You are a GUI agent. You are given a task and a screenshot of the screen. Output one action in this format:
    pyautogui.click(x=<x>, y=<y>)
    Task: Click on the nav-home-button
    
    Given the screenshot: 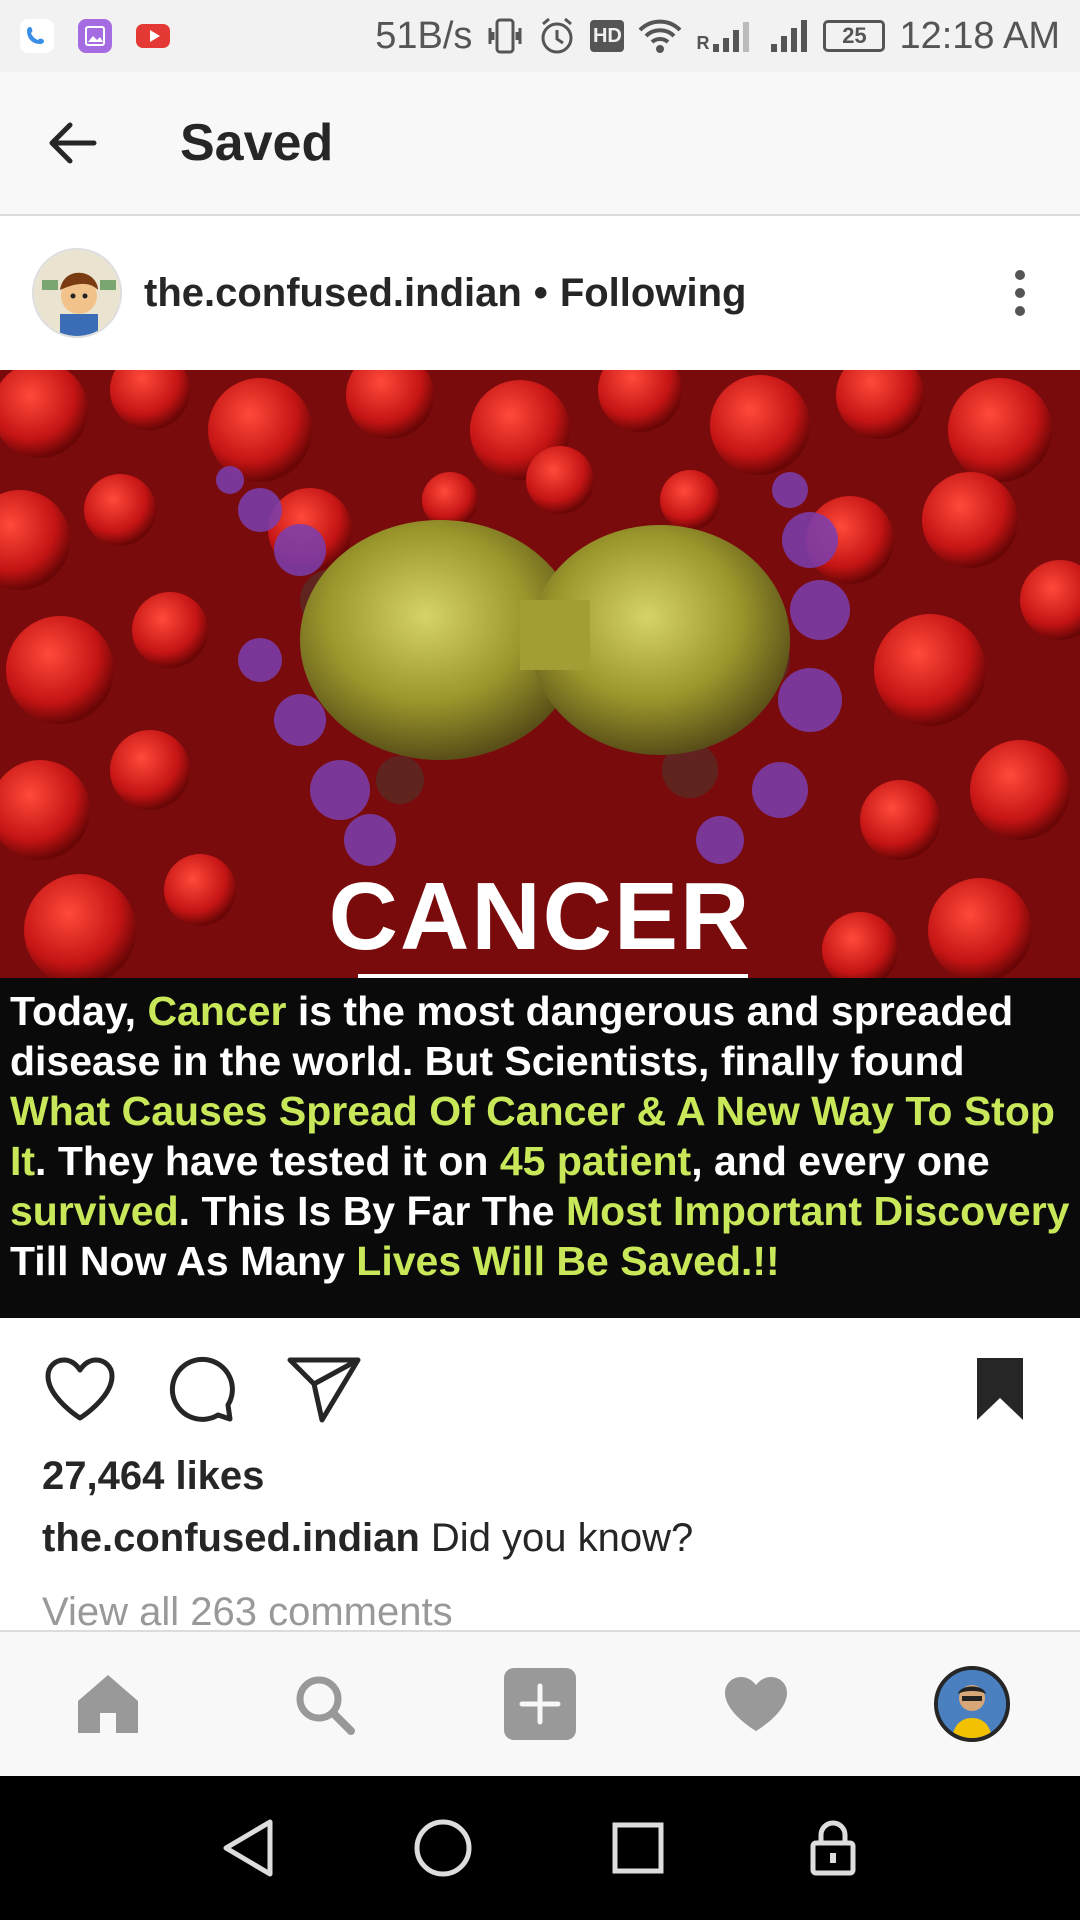 What is the action you would take?
    pyautogui.click(x=108, y=1704)
    